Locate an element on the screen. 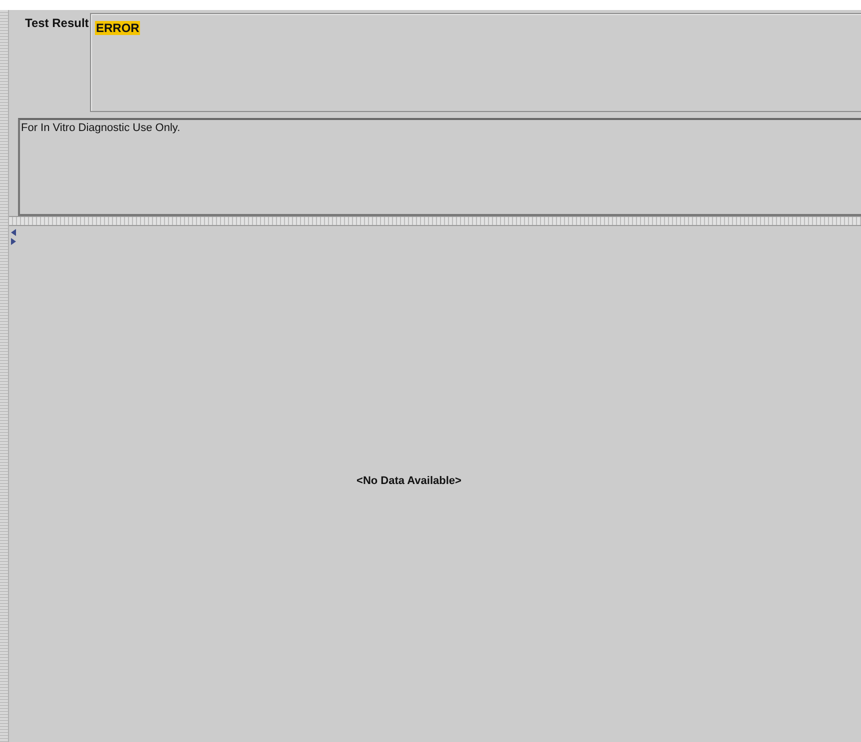 The height and width of the screenshot is (742, 861). field-label: Test Result is located at coordinates (57, 23).